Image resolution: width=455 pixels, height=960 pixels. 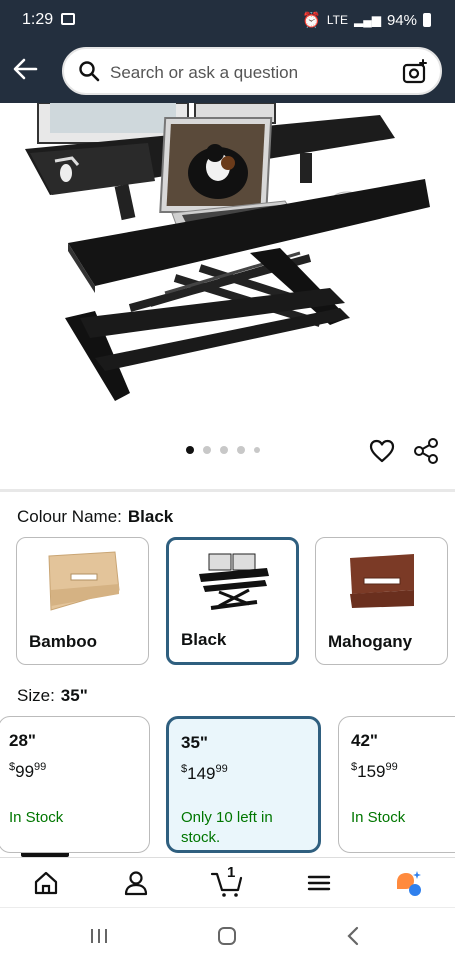 I want to click on stock-status: Only 10 left in stock., so click(x=227, y=827).